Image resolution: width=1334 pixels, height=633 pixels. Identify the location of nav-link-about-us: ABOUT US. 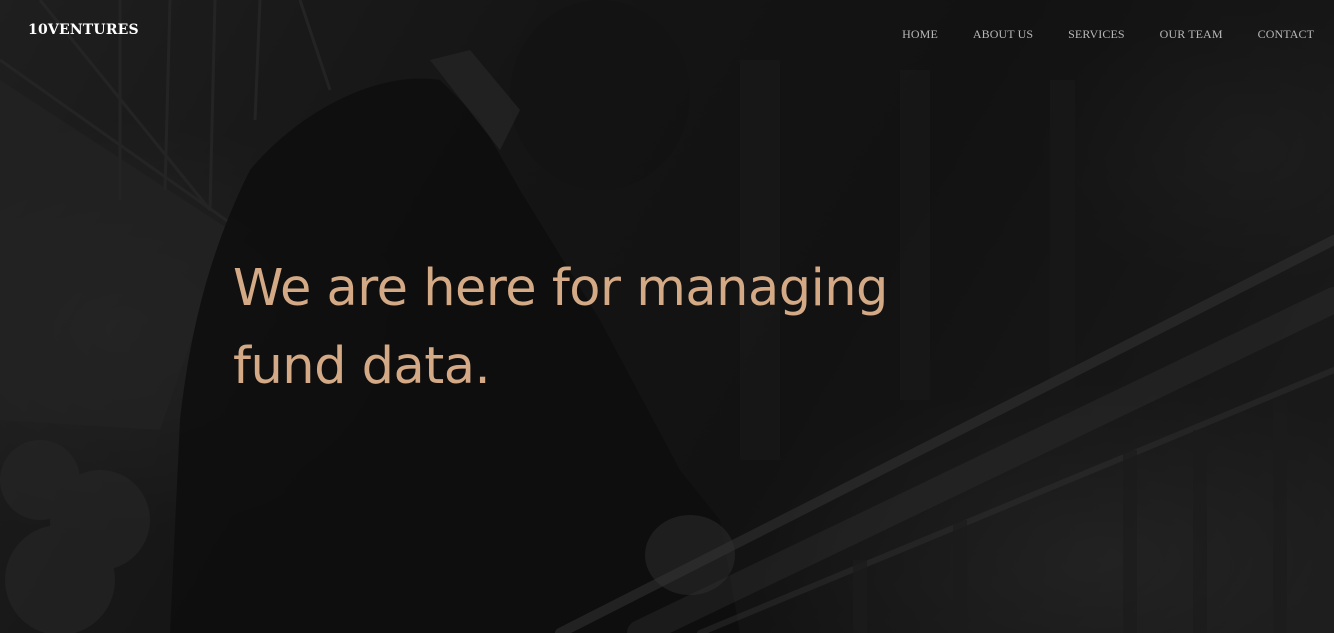
(1003, 34).